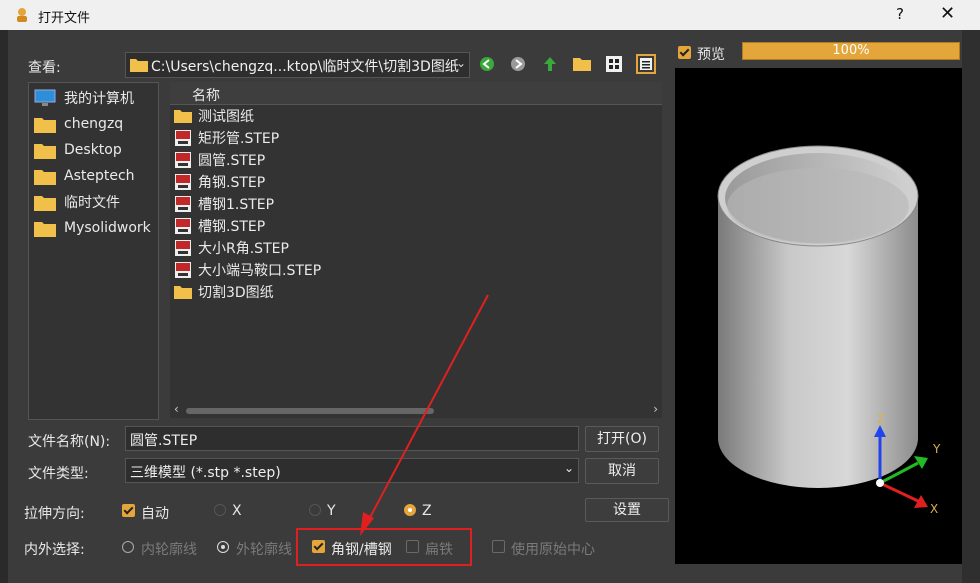 Image resolution: width=980 pixels, height=583 pixels. I want to click on place-my-computer: 我的计算机, so click(84, 98).